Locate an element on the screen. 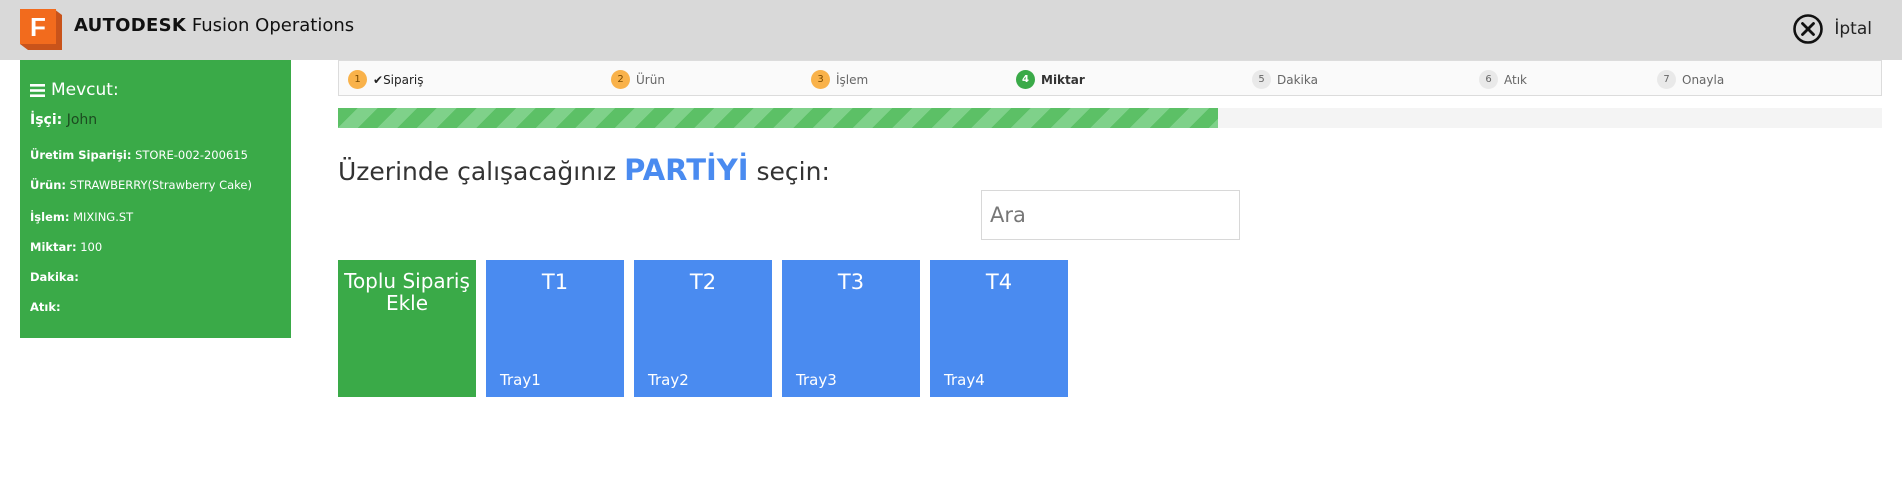  brand-bold: AUTODESK is located at coordinates (130, 25).